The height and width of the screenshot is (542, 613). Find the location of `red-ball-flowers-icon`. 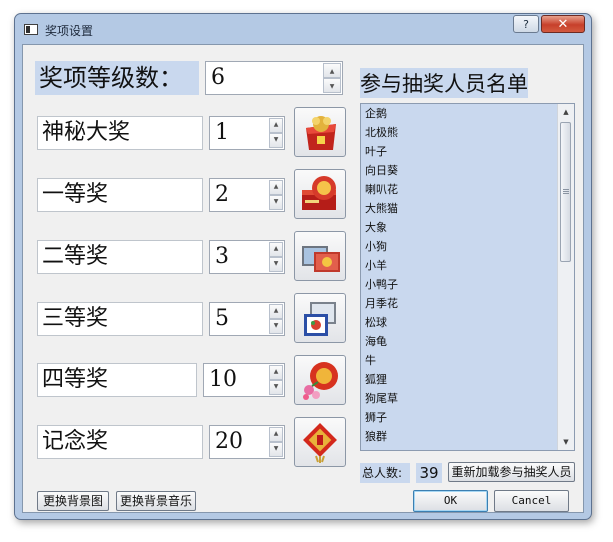

red-ball-flowers-icon is located at coordinates (320, 381).